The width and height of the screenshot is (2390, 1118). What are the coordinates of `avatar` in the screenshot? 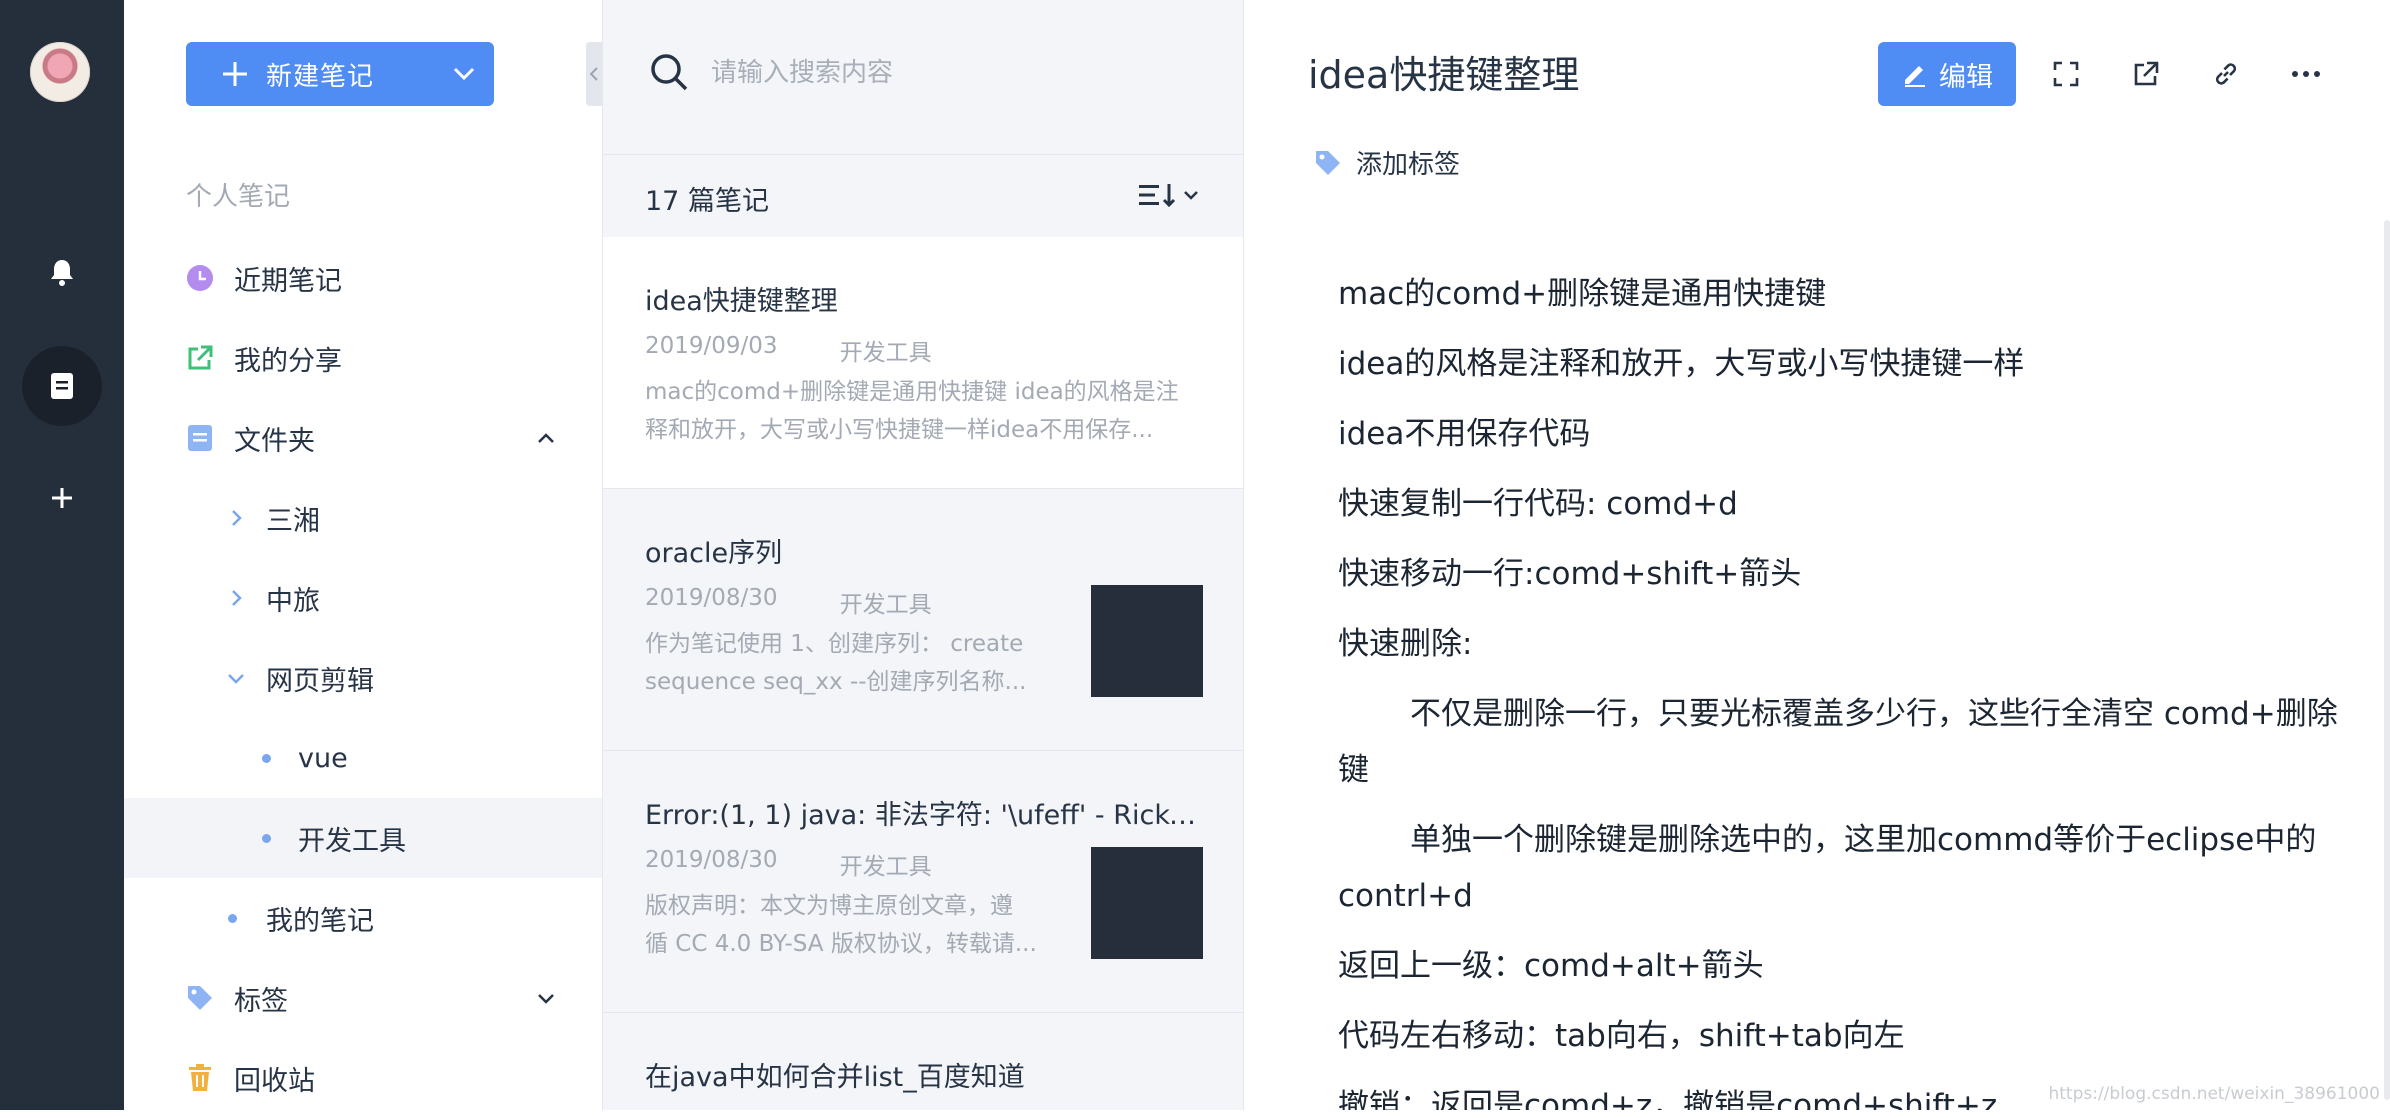 It's located at (60, 72).